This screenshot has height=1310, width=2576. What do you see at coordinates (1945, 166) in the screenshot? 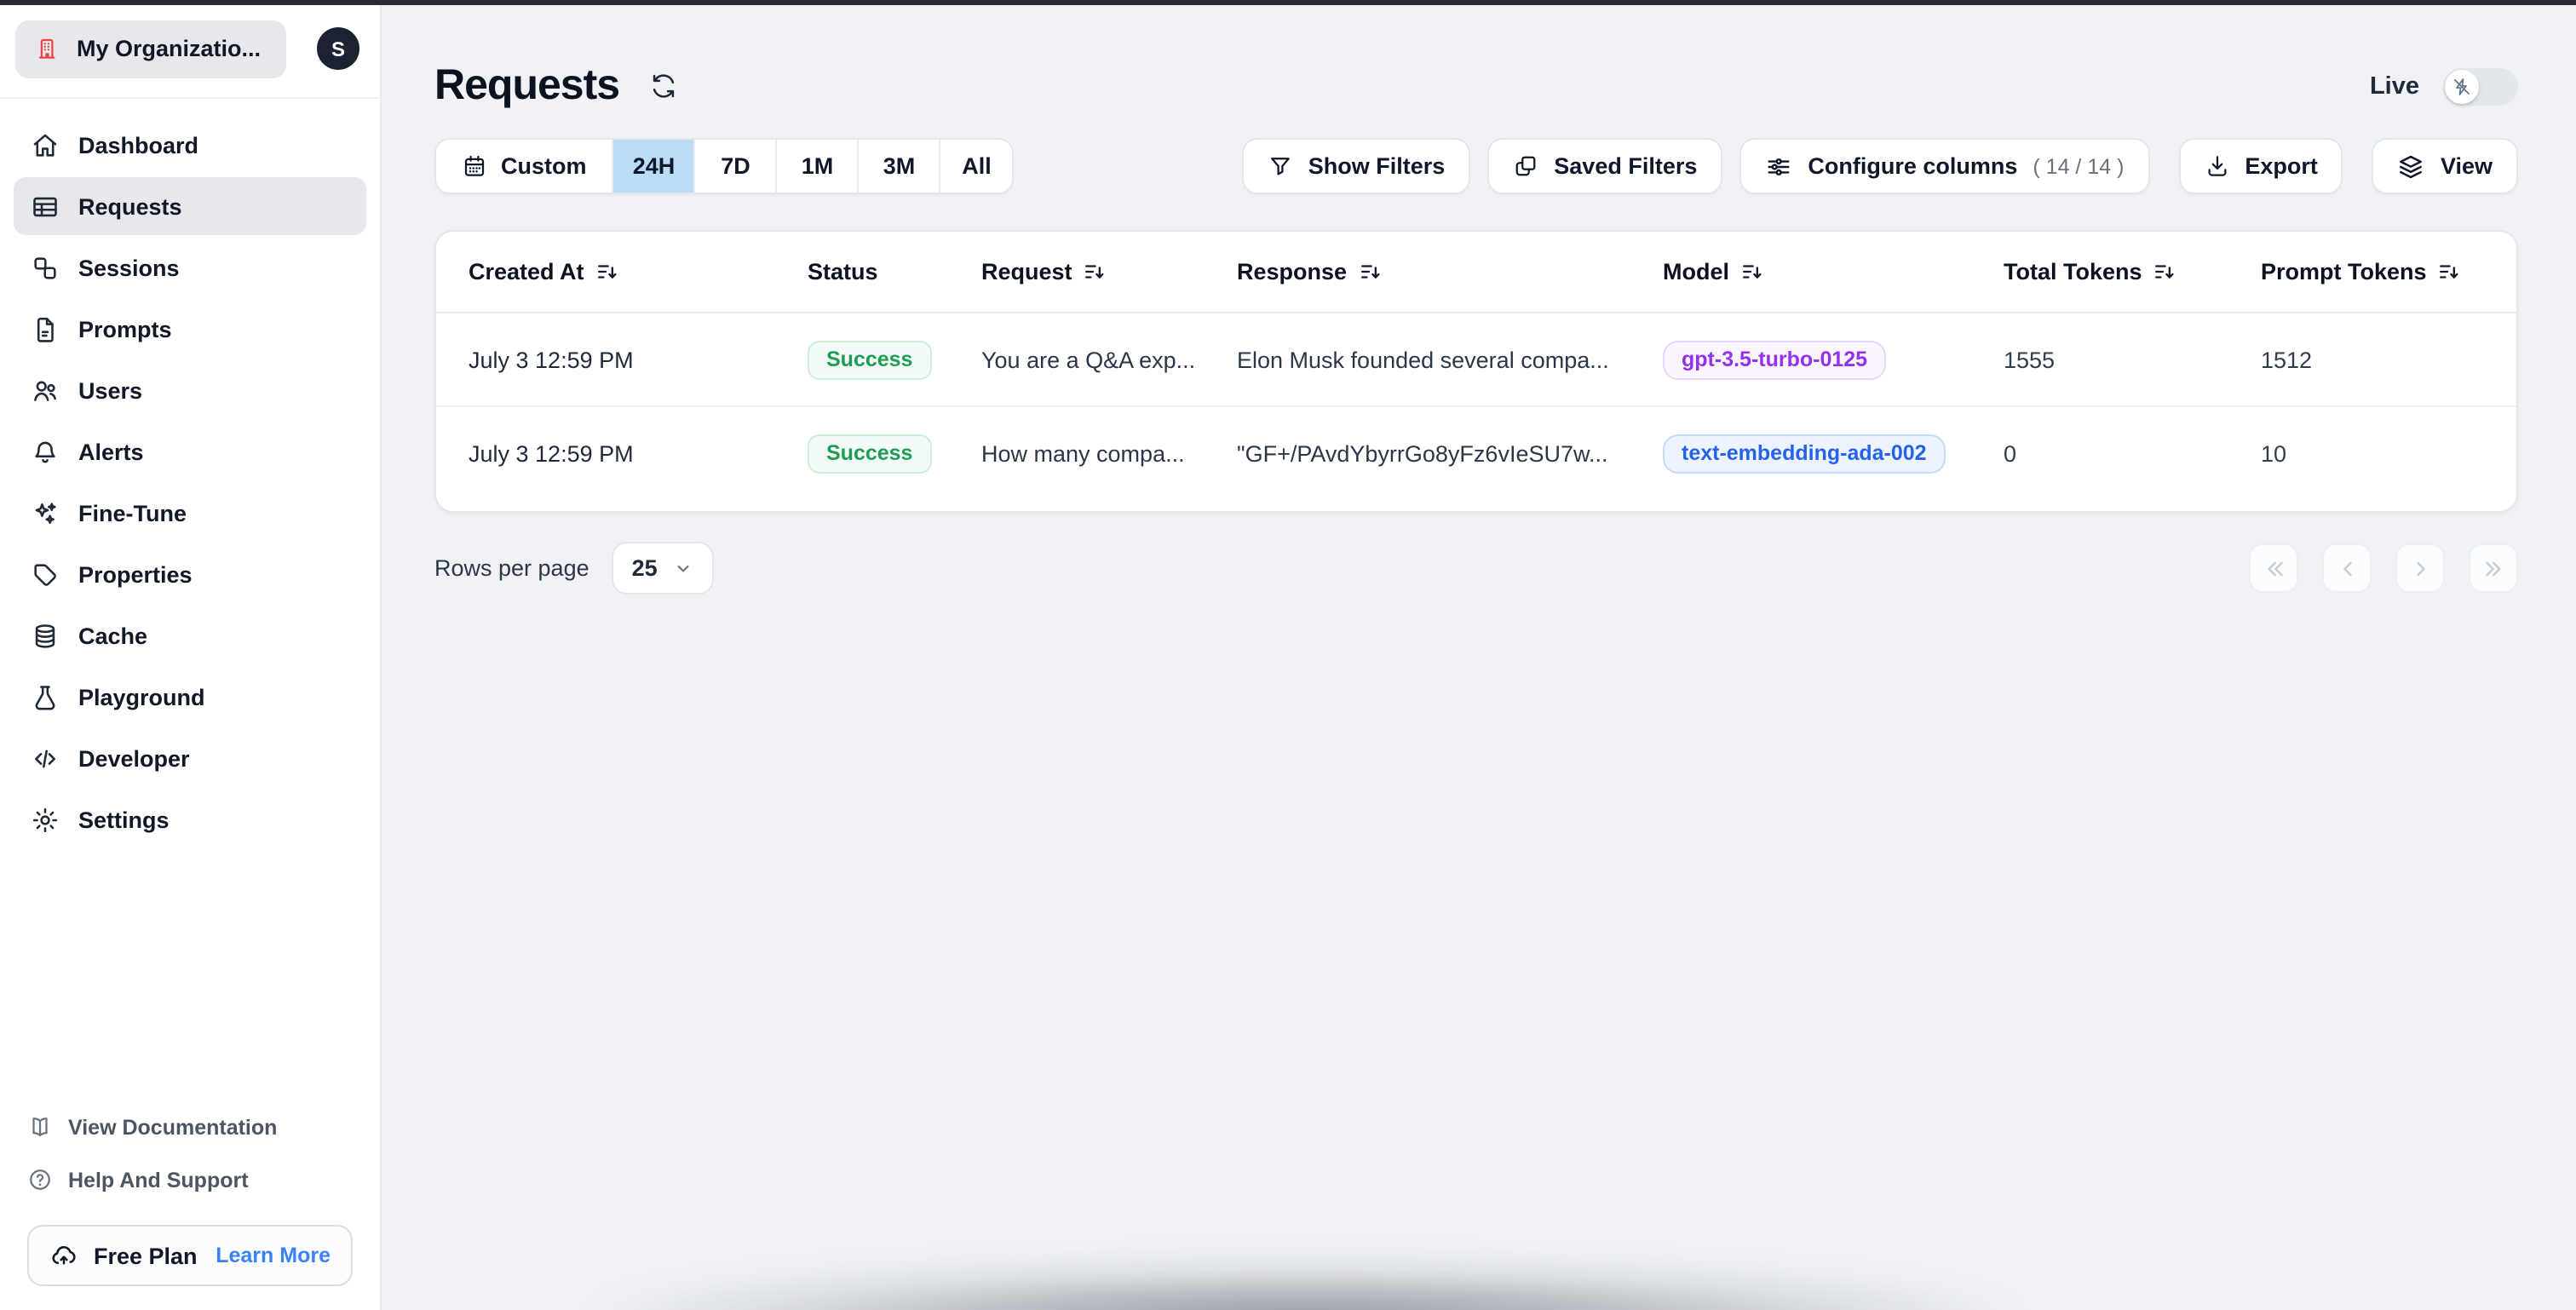
I see `configure-columns-button: Configure columns ( 14 / 14 )` at bounding box center [1945, 166].